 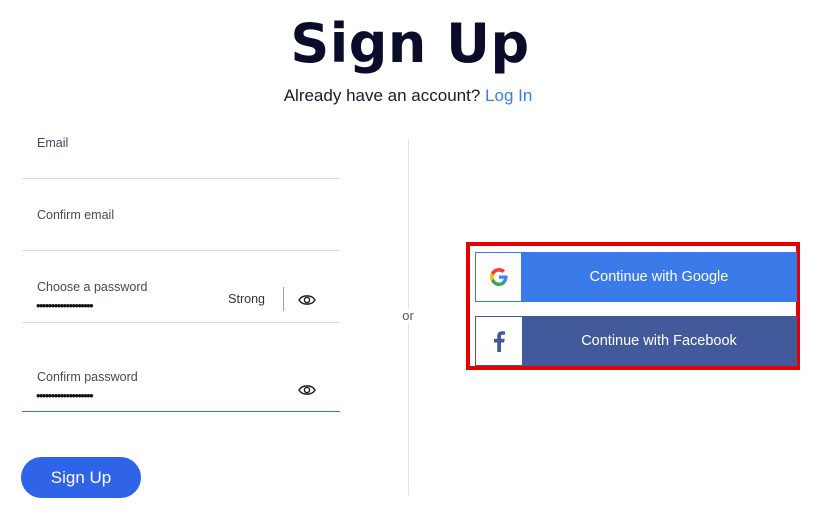 I want to click on confirm-password-label: Confirm password, so click(x=87, y=377).